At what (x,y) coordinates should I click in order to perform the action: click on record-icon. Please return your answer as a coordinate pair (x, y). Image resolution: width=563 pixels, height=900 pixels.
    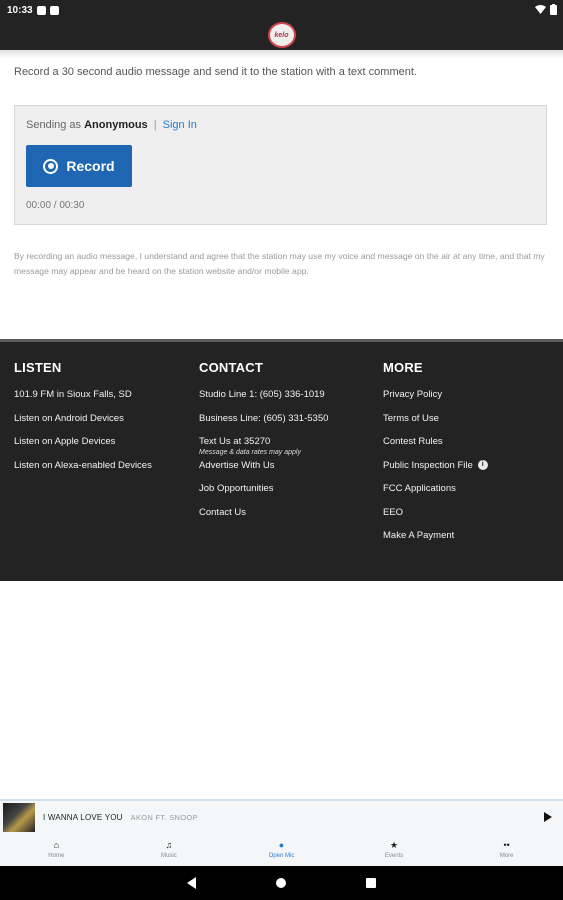
    Looking at the image, I should click on (51, 166).